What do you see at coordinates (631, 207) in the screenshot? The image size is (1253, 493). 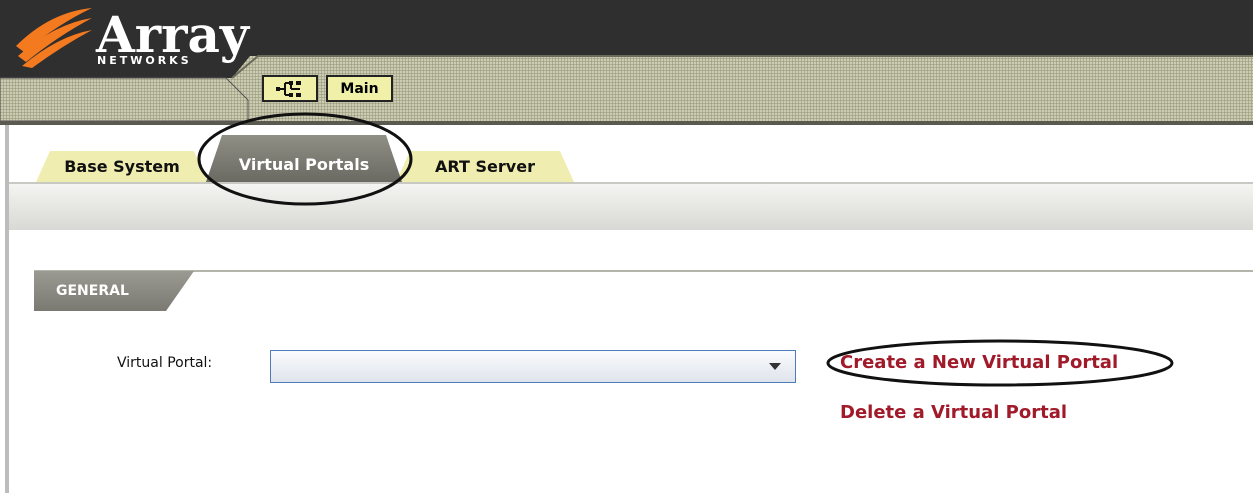 I see `sub-toolbar` at bounding box center [631, 207].